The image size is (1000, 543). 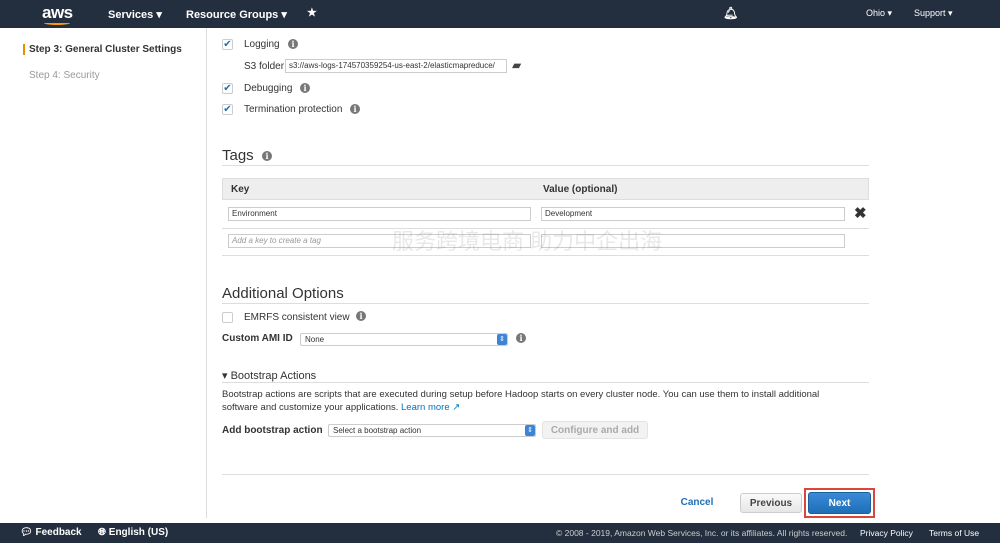 What do you see at coordinates (226, 376) in the screenshot?
I see `caret-down-icon: ▾` at bounding box center [226, 376].